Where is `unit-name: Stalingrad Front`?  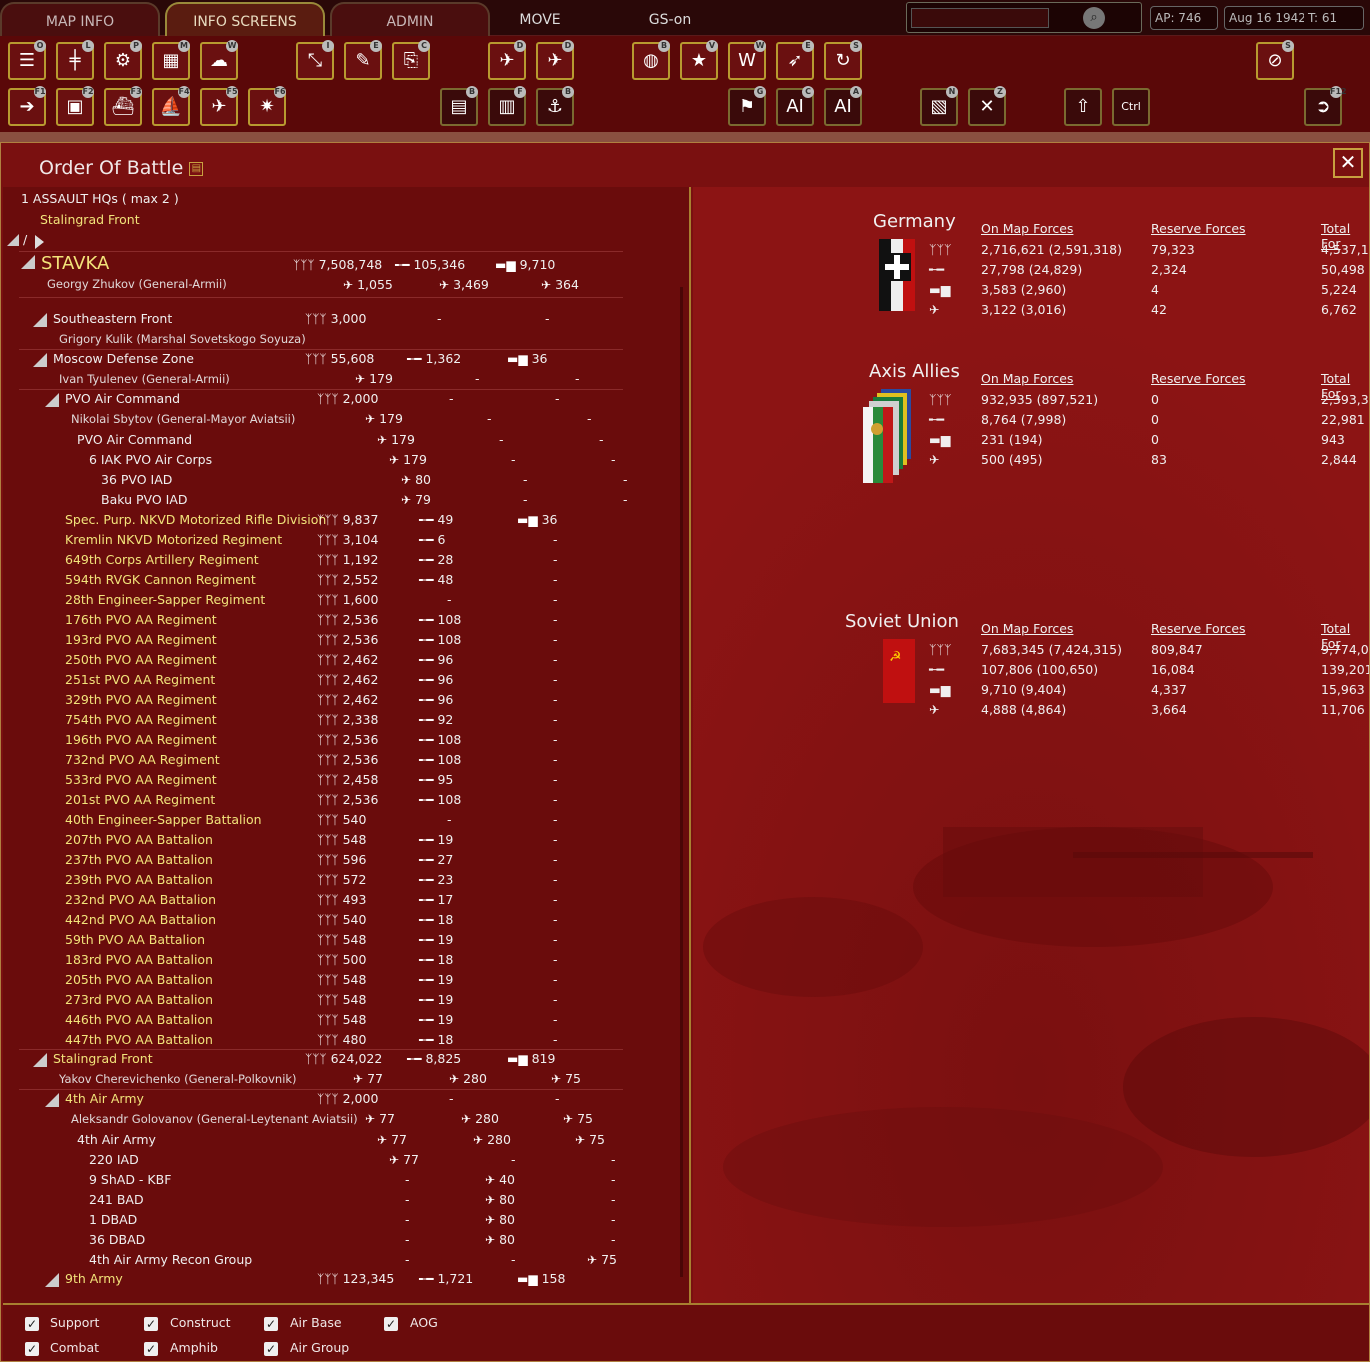 unit-name: Stalingrad Front is located at coordinates (103, 1059).